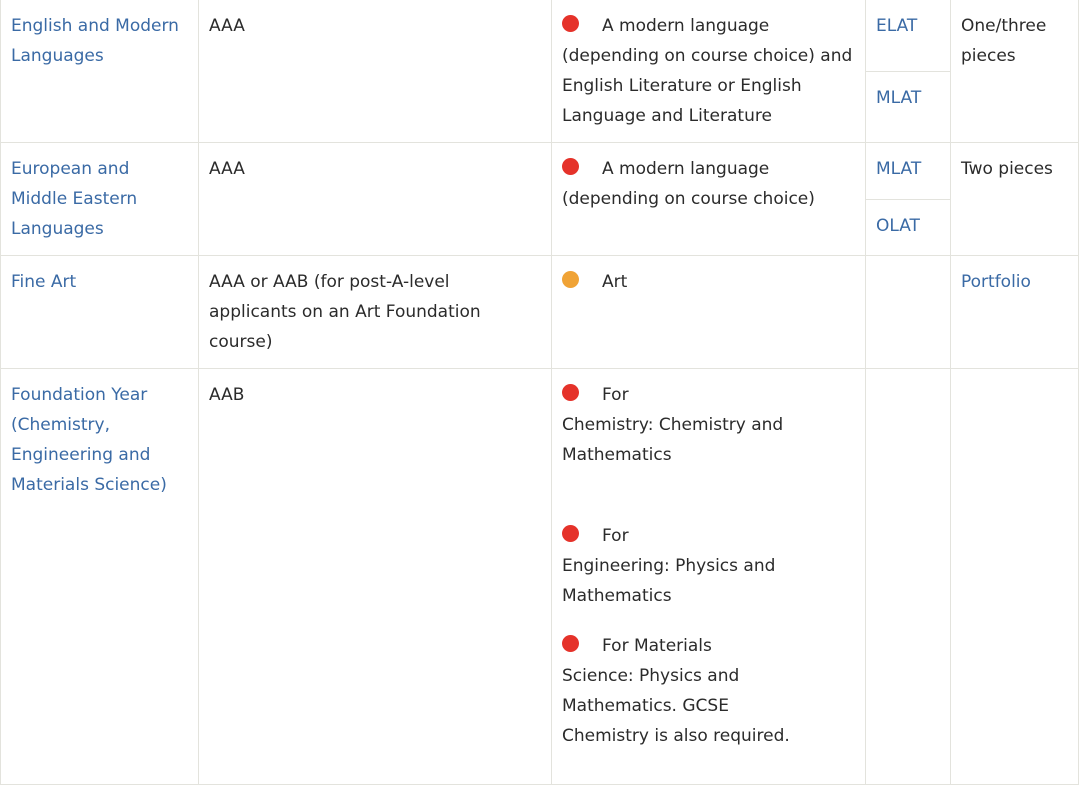 This screenshot has width=1080, height=785. What do you see at coordinates (1014, 71) in the screenshot?
I see `written-work: One/three pieces` at bounding box center [1014, 71].